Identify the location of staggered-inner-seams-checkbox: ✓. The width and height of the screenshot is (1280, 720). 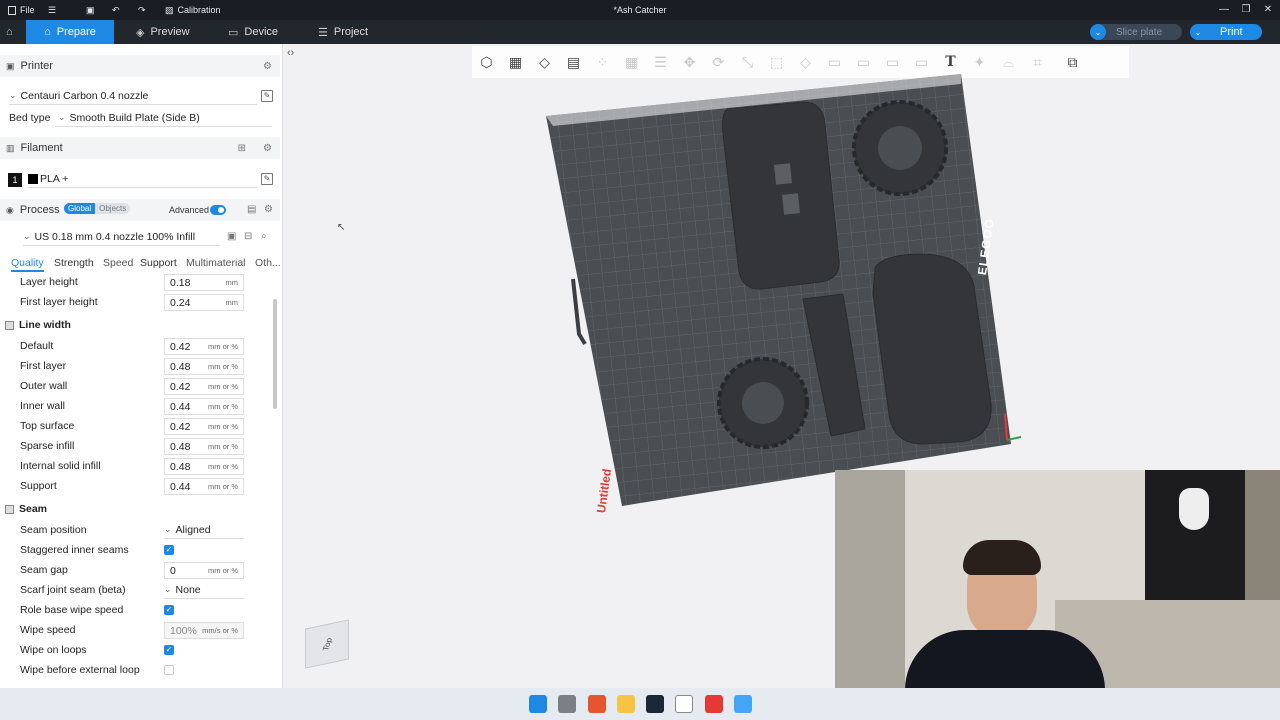
(169, 550).